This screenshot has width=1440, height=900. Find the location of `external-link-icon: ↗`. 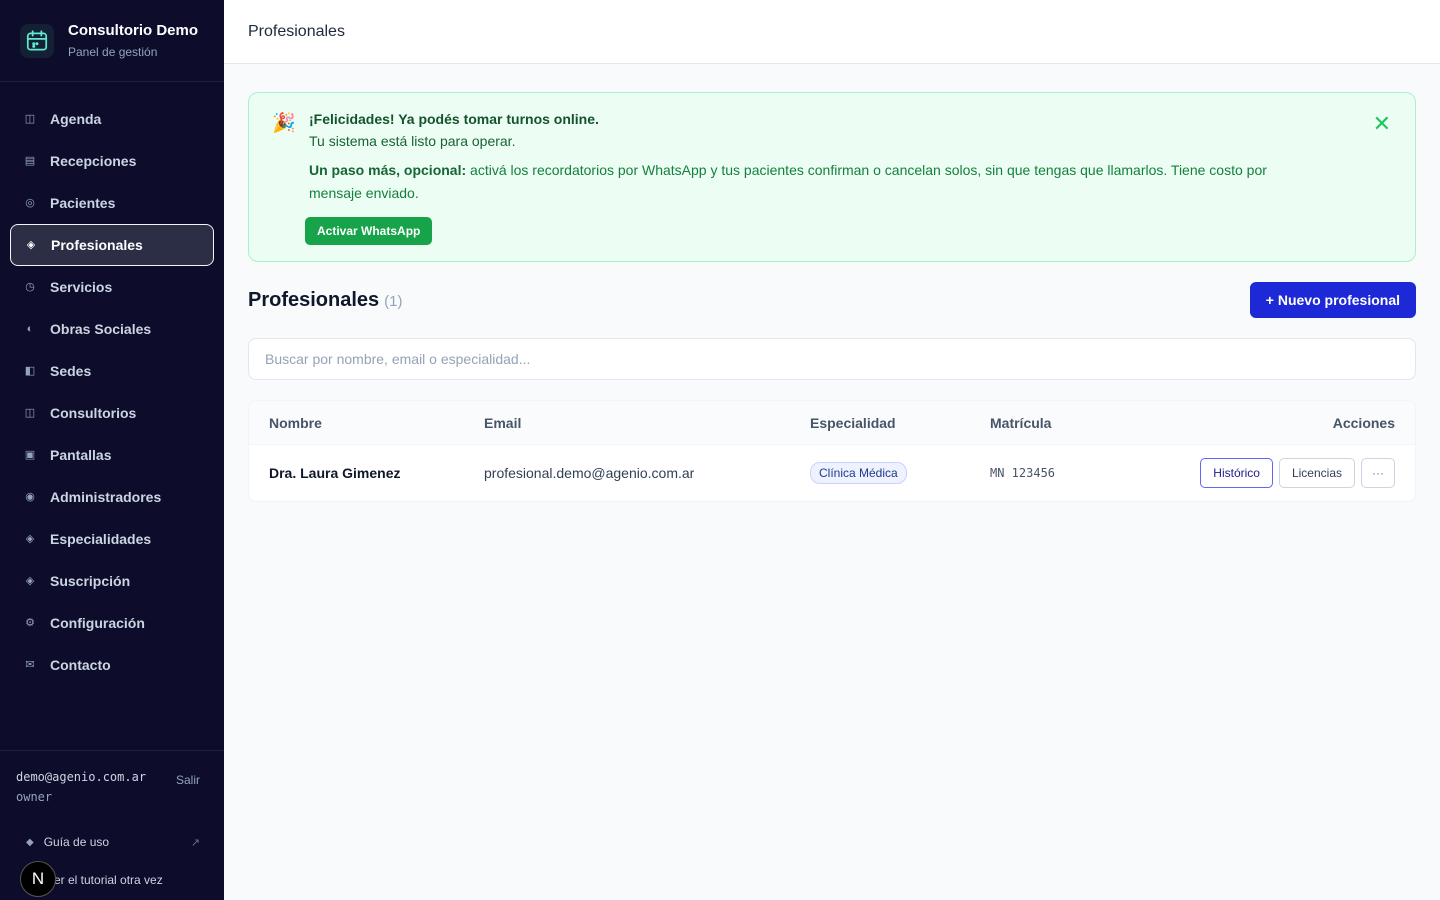

external-link-icon: ↗ is located at coordinates (195, 842).